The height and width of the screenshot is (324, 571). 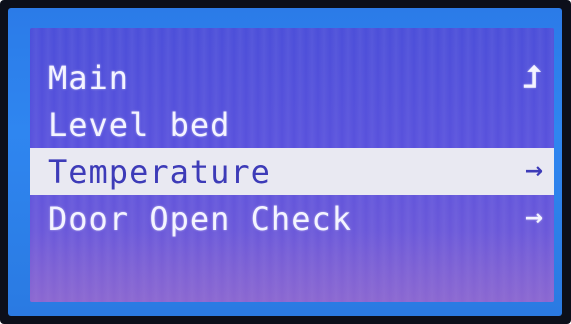 What do you see at coordinates (292, 171) in the screenshot?
I see `menu-item-temperature: Temperature →` at bounding box center [292, 171].